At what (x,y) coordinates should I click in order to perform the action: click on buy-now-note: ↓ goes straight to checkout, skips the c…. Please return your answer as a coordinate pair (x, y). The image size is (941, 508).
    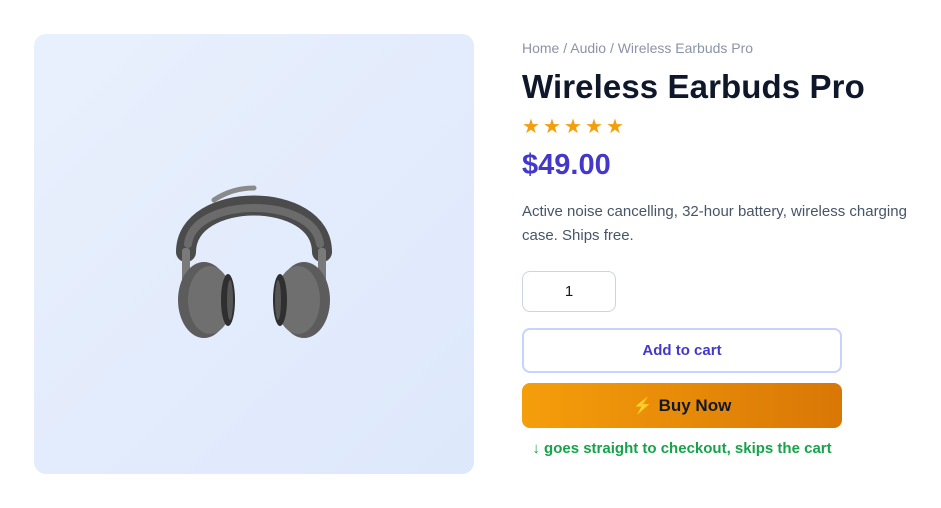
    Looking at the image, I should click on (682, 448).